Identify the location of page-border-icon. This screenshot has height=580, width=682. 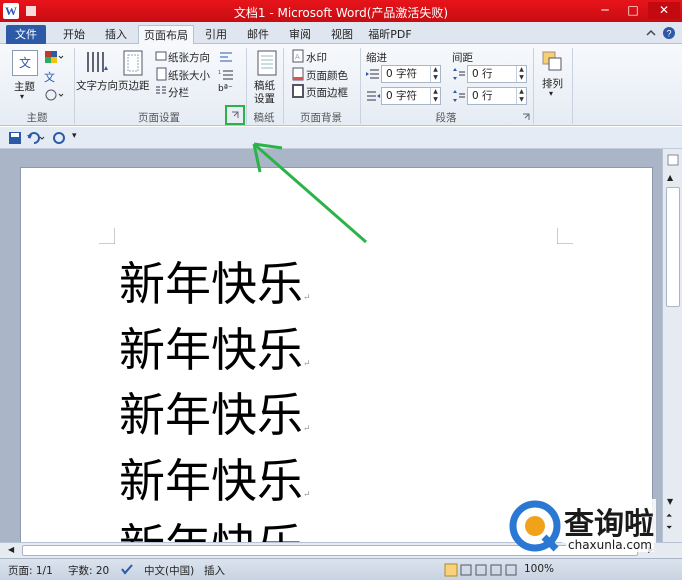
(298, 91).